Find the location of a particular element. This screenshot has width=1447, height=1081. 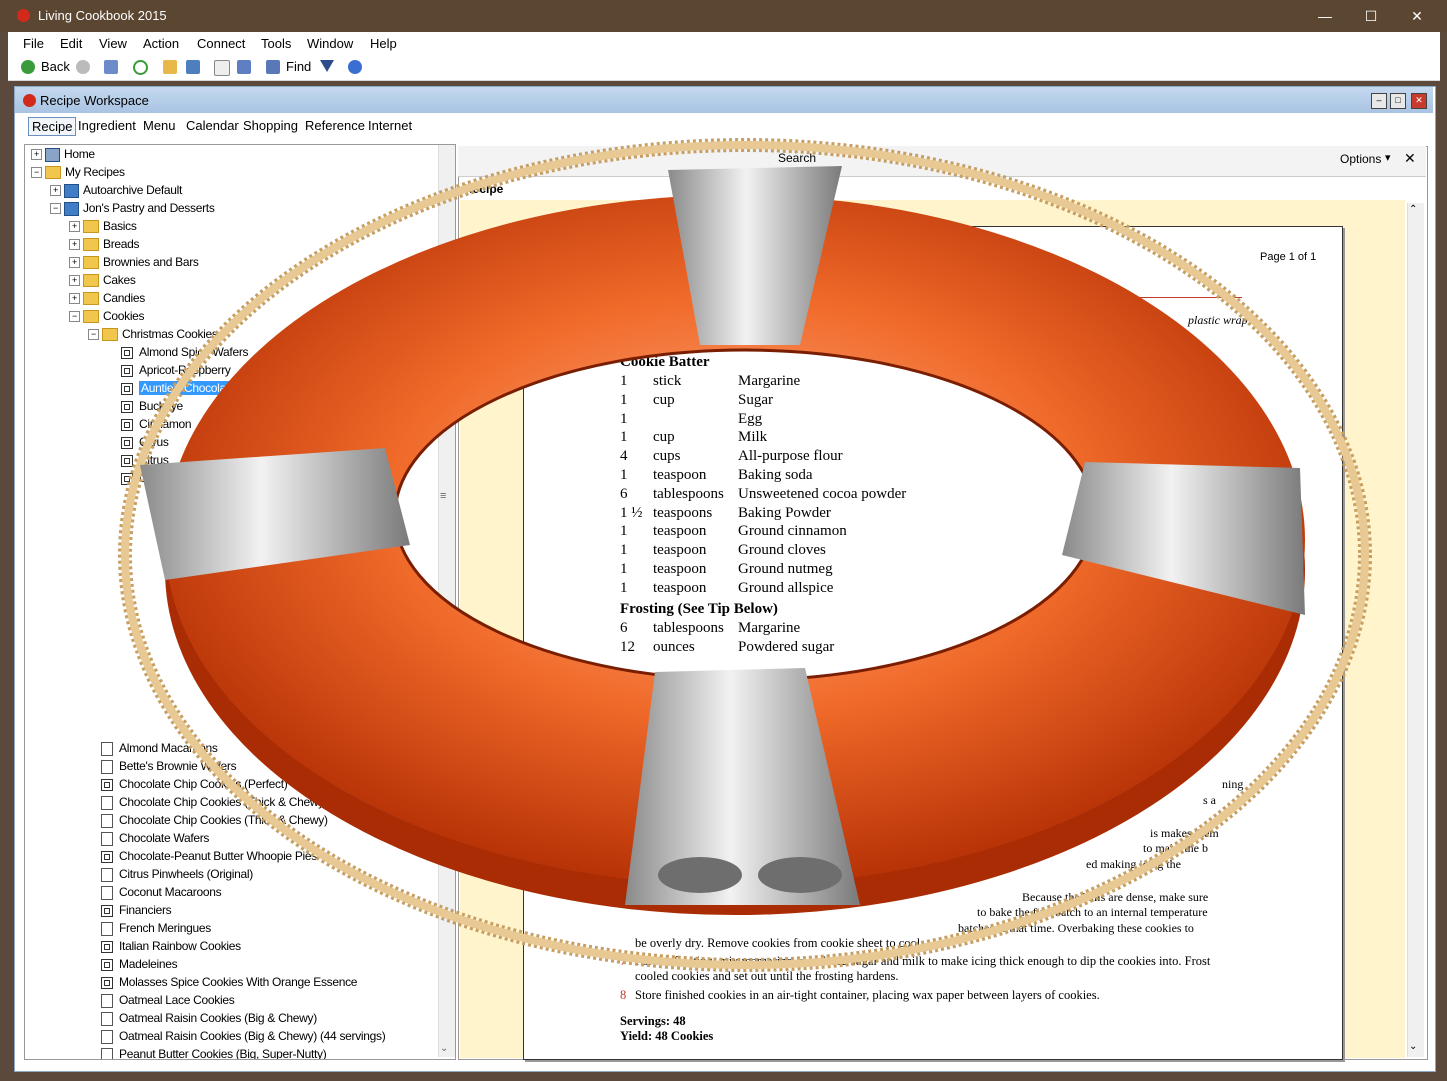

recipe-tab: Recipe is located at coordinates (483, 189).